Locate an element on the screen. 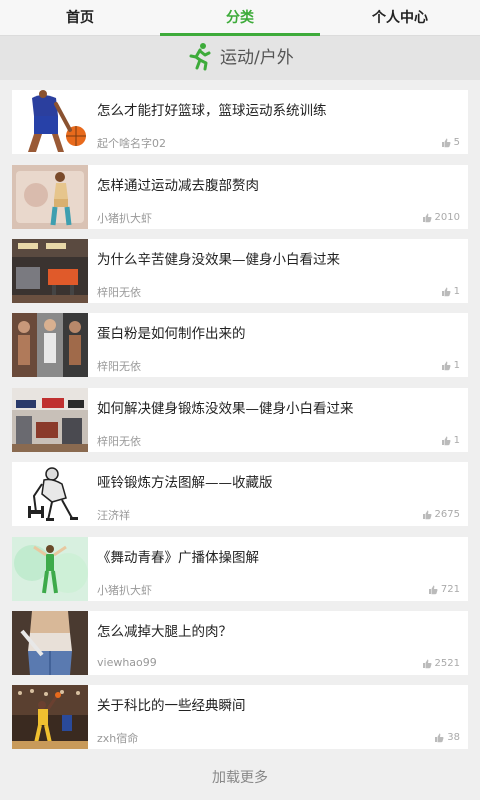 Image resolution: width=480 pixels, height=800 pixels. kobe-basketball-thumbnail is located at coordinates (50, 717).